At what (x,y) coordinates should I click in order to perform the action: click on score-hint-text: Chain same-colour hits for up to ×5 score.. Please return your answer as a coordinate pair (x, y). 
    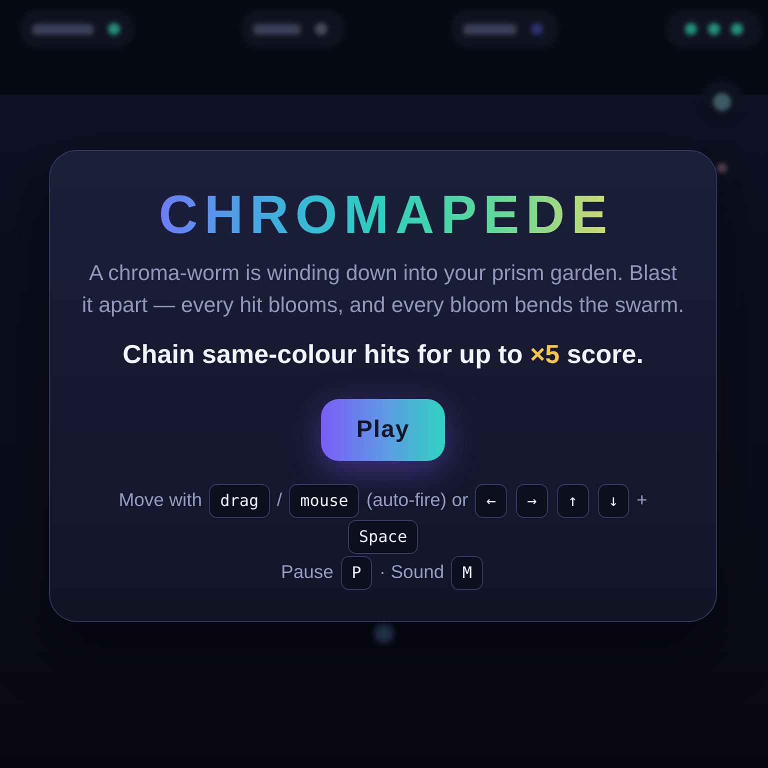
    Looking at the image, I should click on (383, 354).